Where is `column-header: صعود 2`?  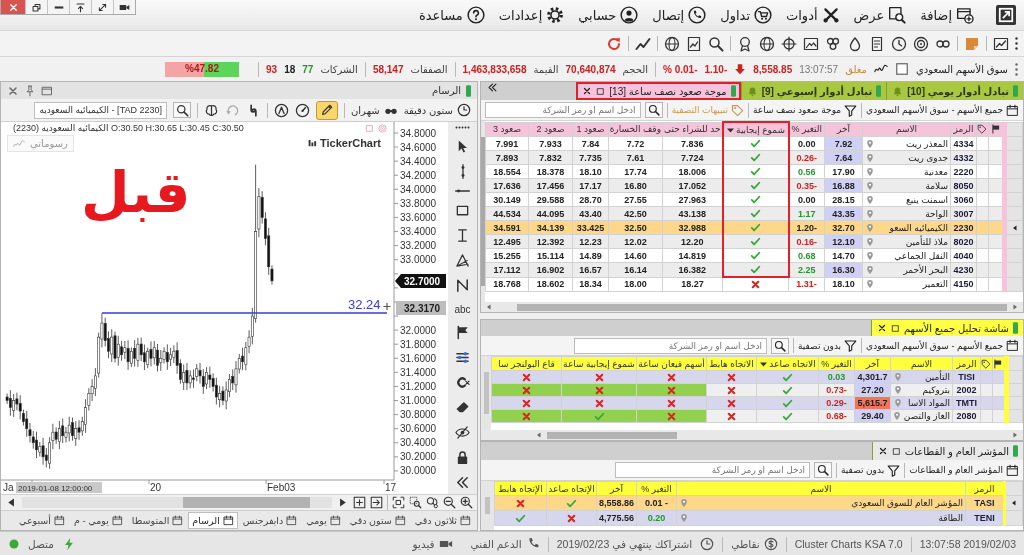 column-header: صعود 2 is located at coordinates (550, 129).